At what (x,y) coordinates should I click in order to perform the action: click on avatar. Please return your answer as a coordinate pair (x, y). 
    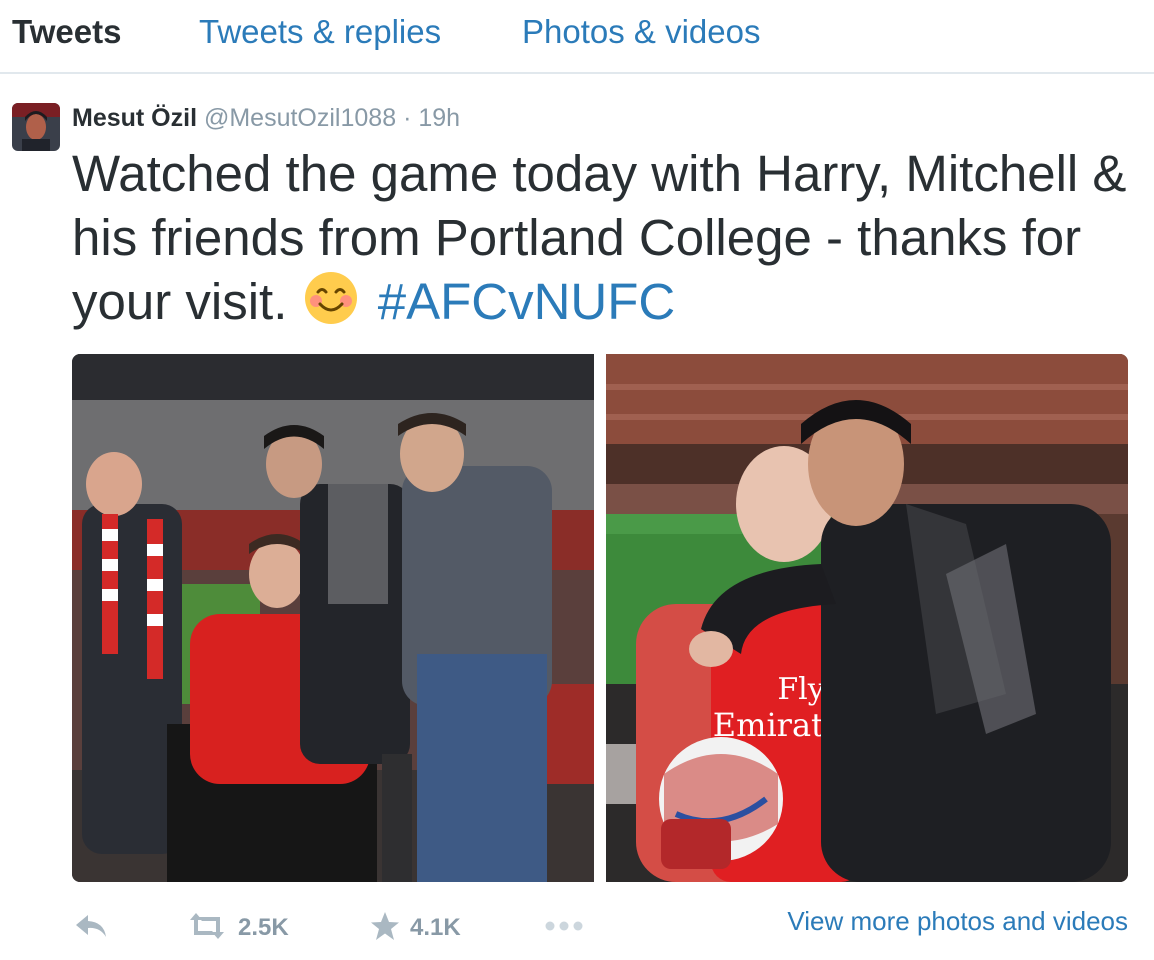
    Looking at the image, I should click on (36, 127).